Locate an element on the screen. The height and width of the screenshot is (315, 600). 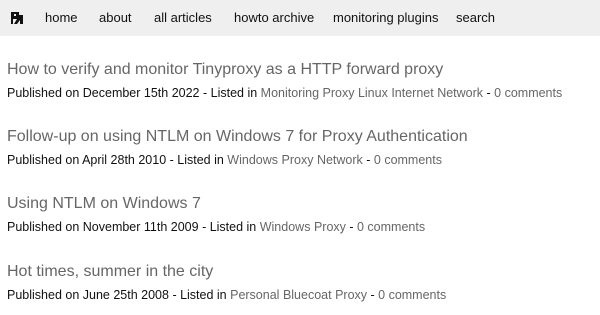
post-title-link: Hot times, summer in the city is located at coordinates (300, 272).